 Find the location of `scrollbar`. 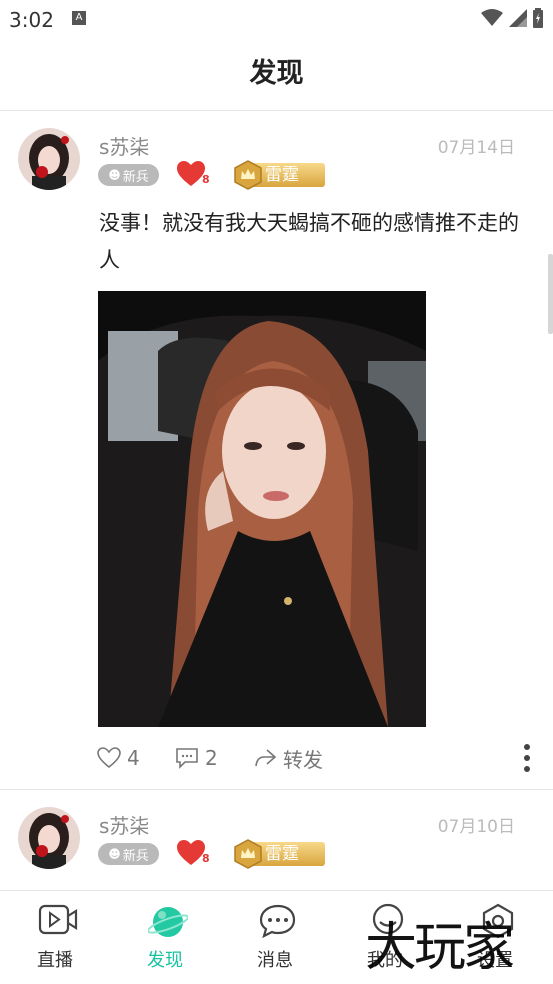

scrollbar is located at coordinates (550, 294).